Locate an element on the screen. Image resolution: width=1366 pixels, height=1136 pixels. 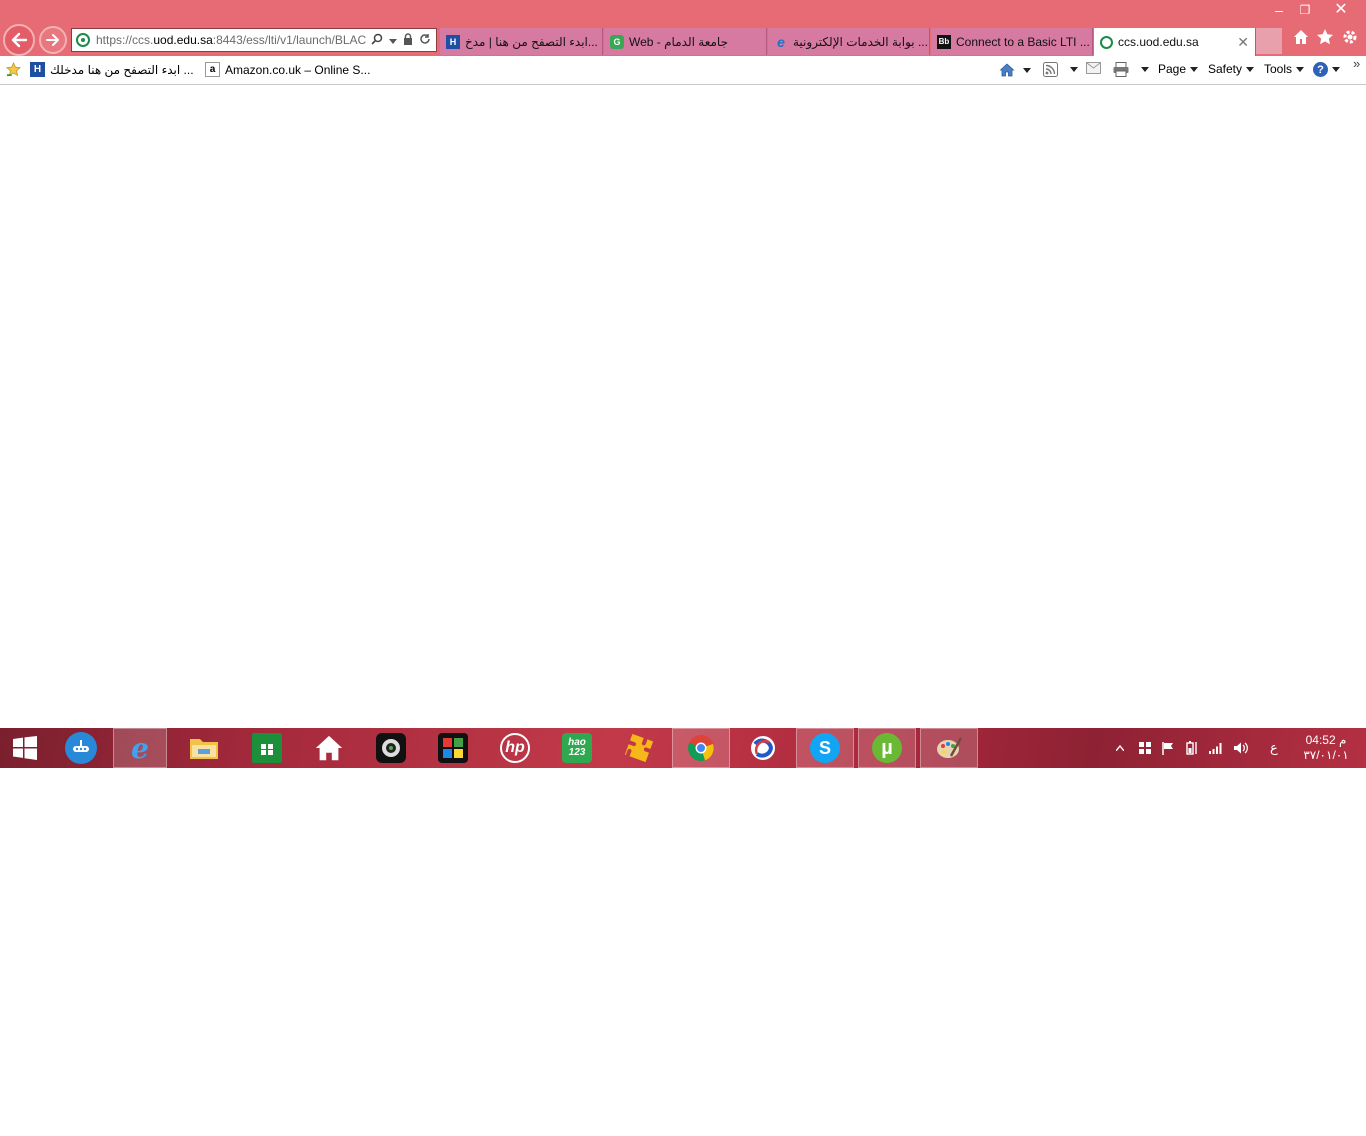
help-menu: ? is located at coordinates (1326, 69).